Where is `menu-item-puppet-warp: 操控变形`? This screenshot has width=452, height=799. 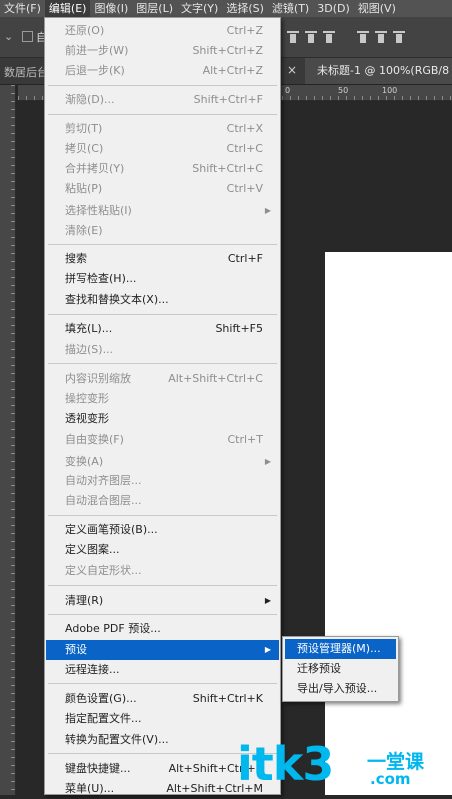 menu-item-puppet-warp: 操控变形 is located at coordinates (162, 399).